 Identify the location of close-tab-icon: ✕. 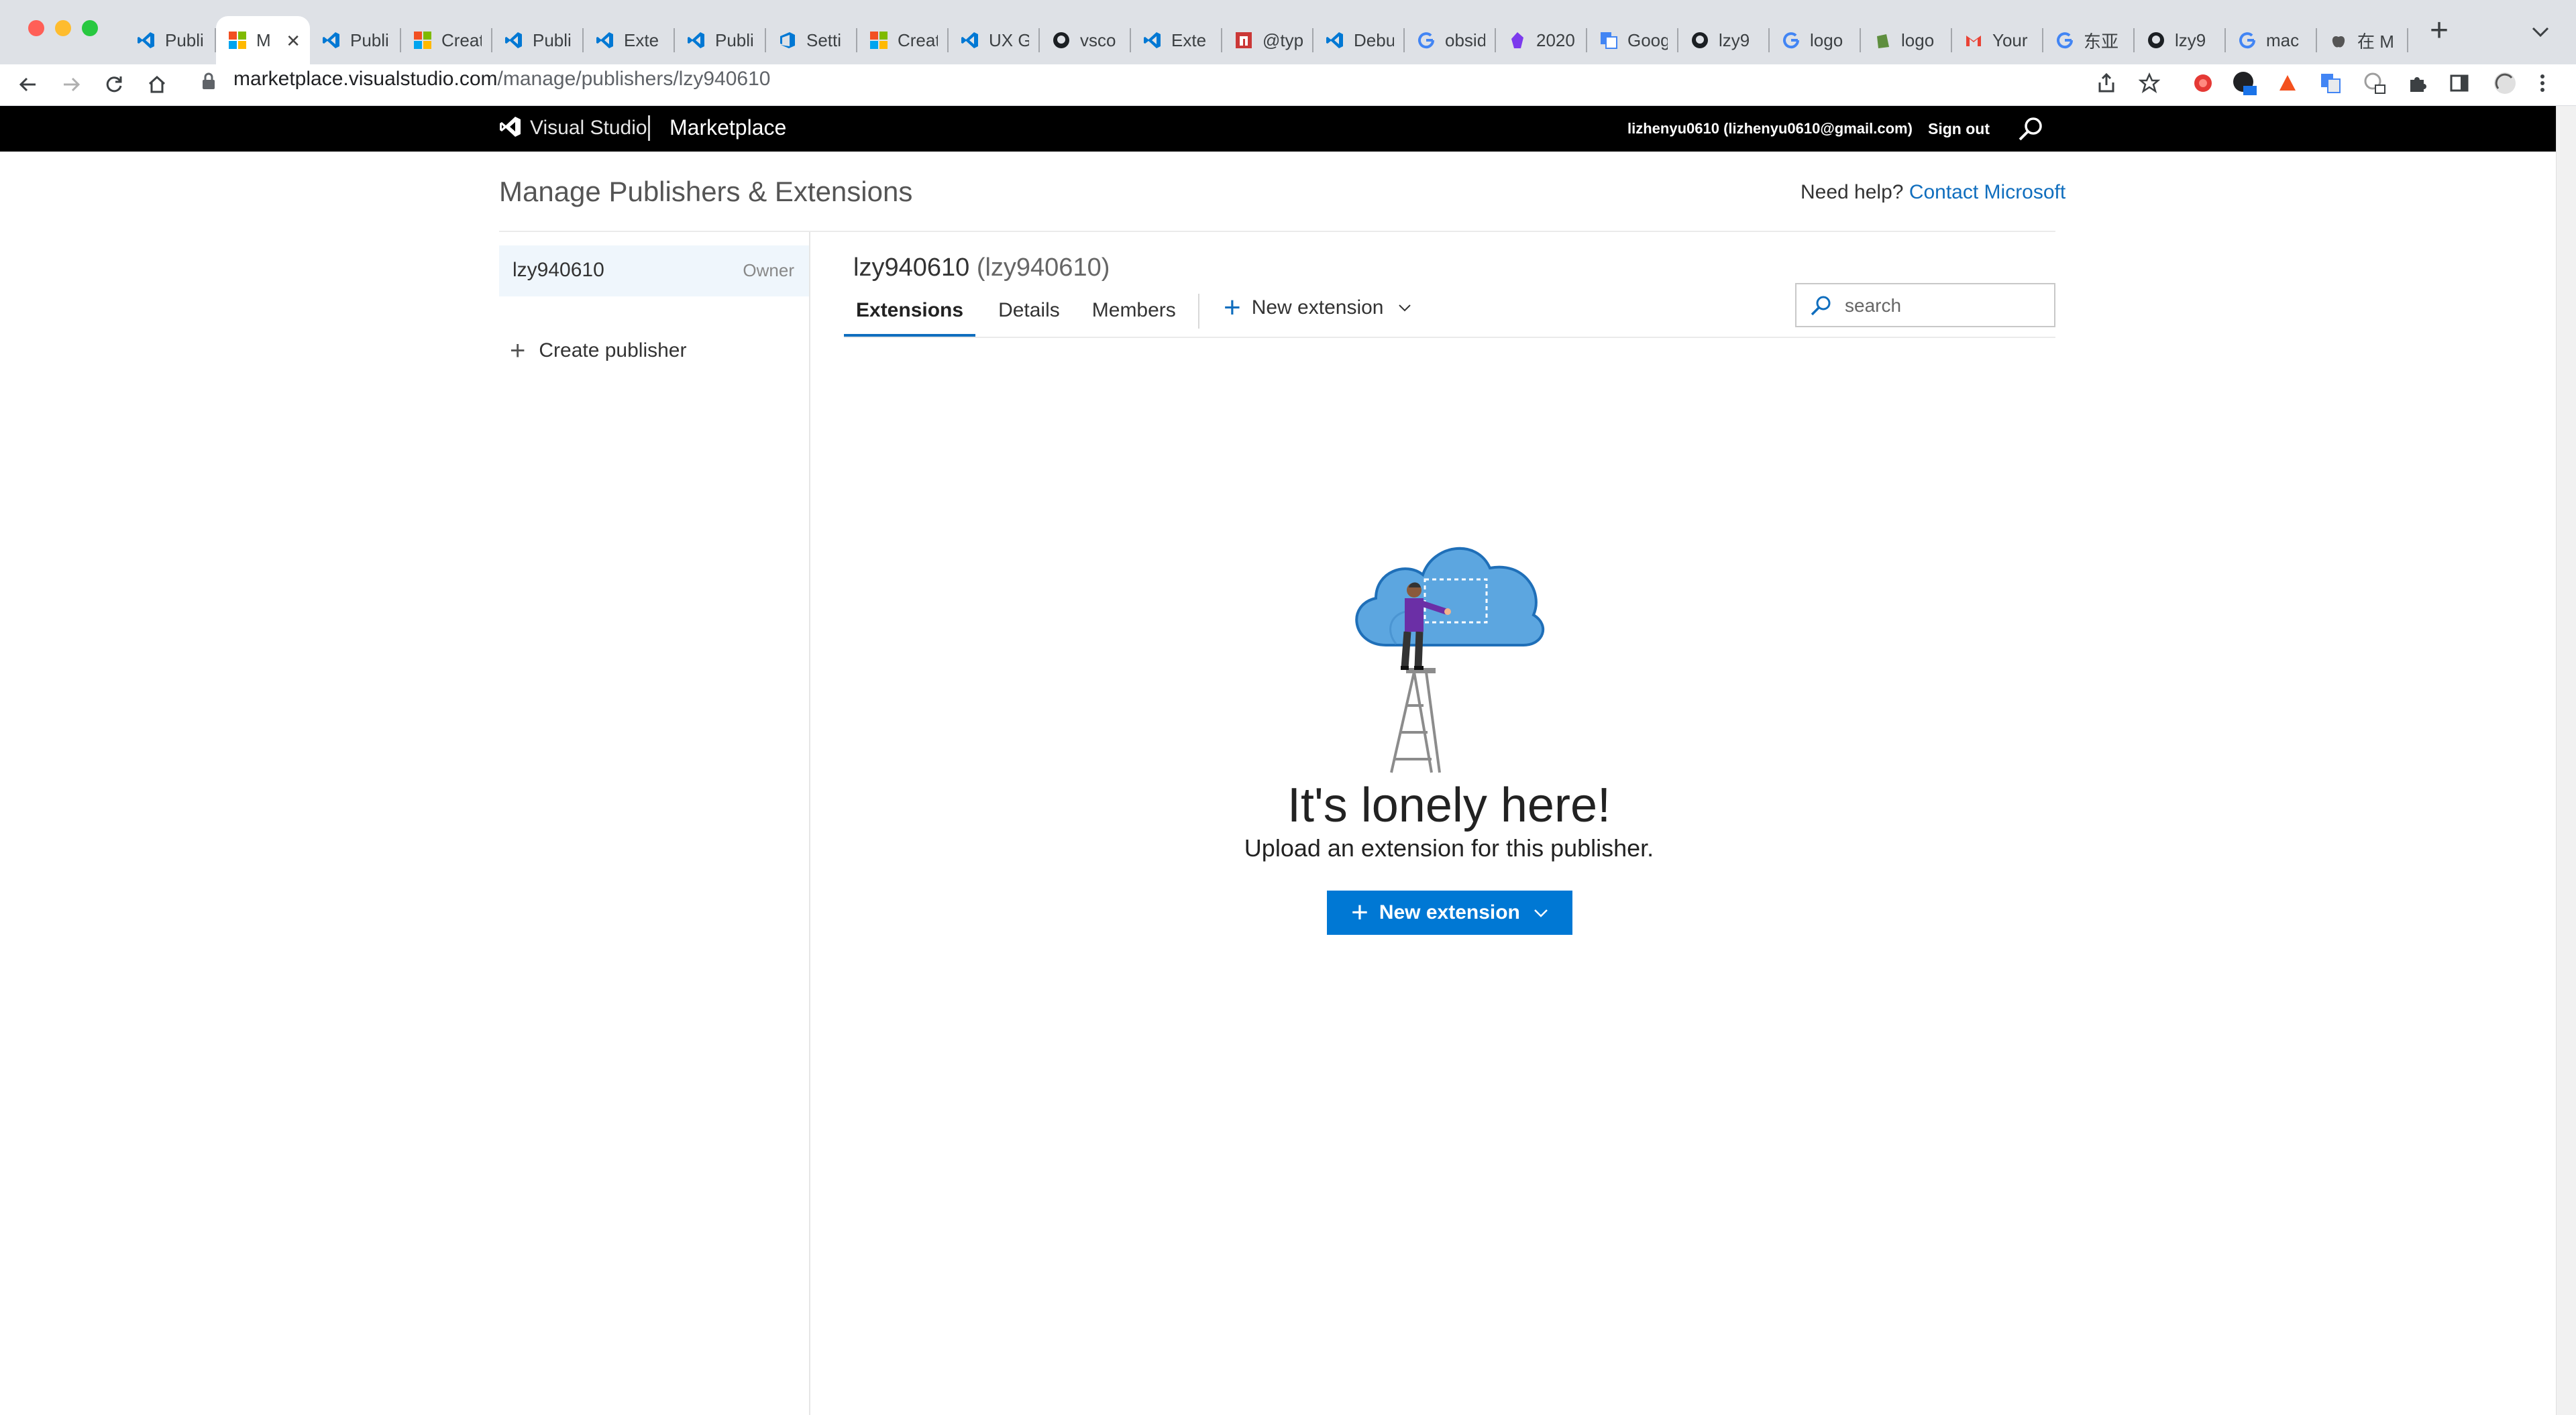
(293, 41).